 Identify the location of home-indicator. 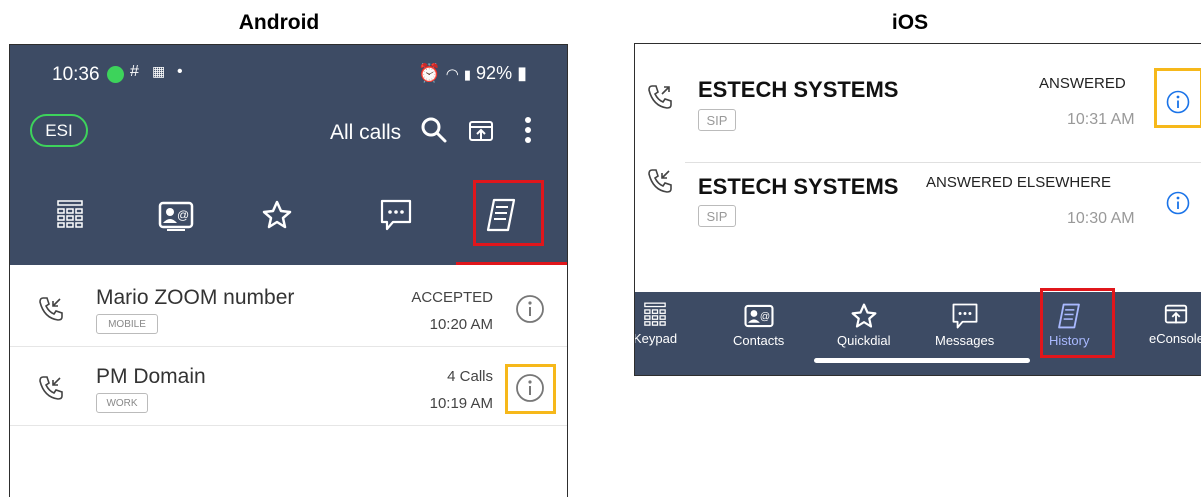
(922, 360).